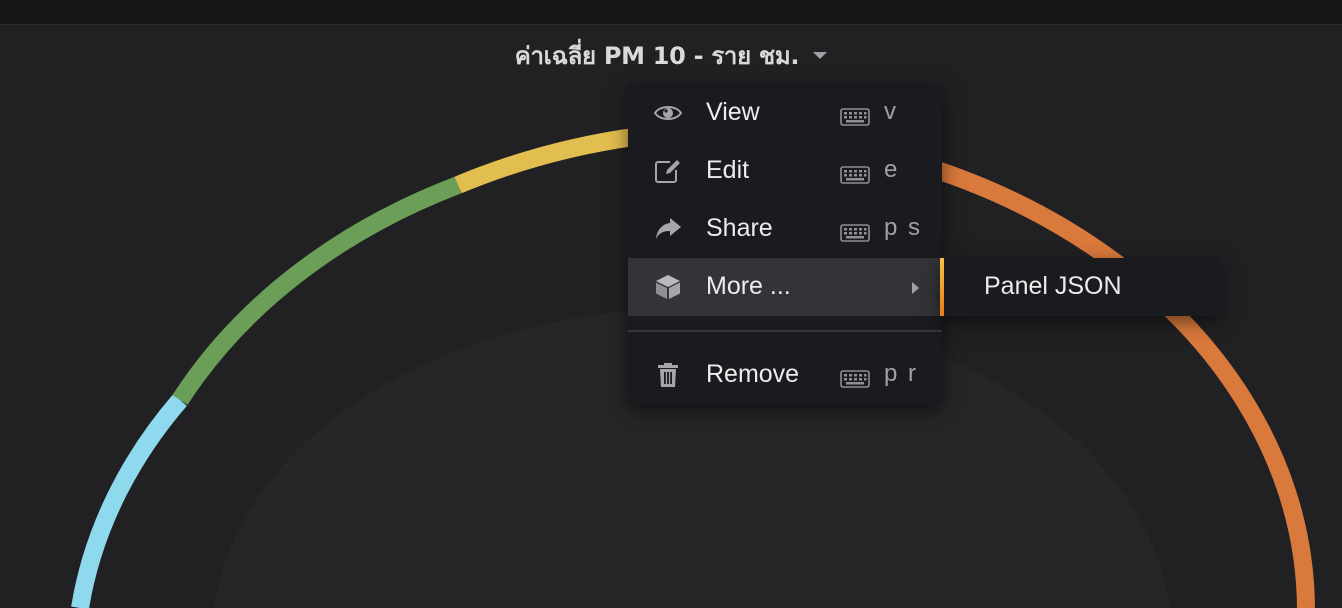  I want to click on menu-item-remove: Remove p r, so click(785, 375).